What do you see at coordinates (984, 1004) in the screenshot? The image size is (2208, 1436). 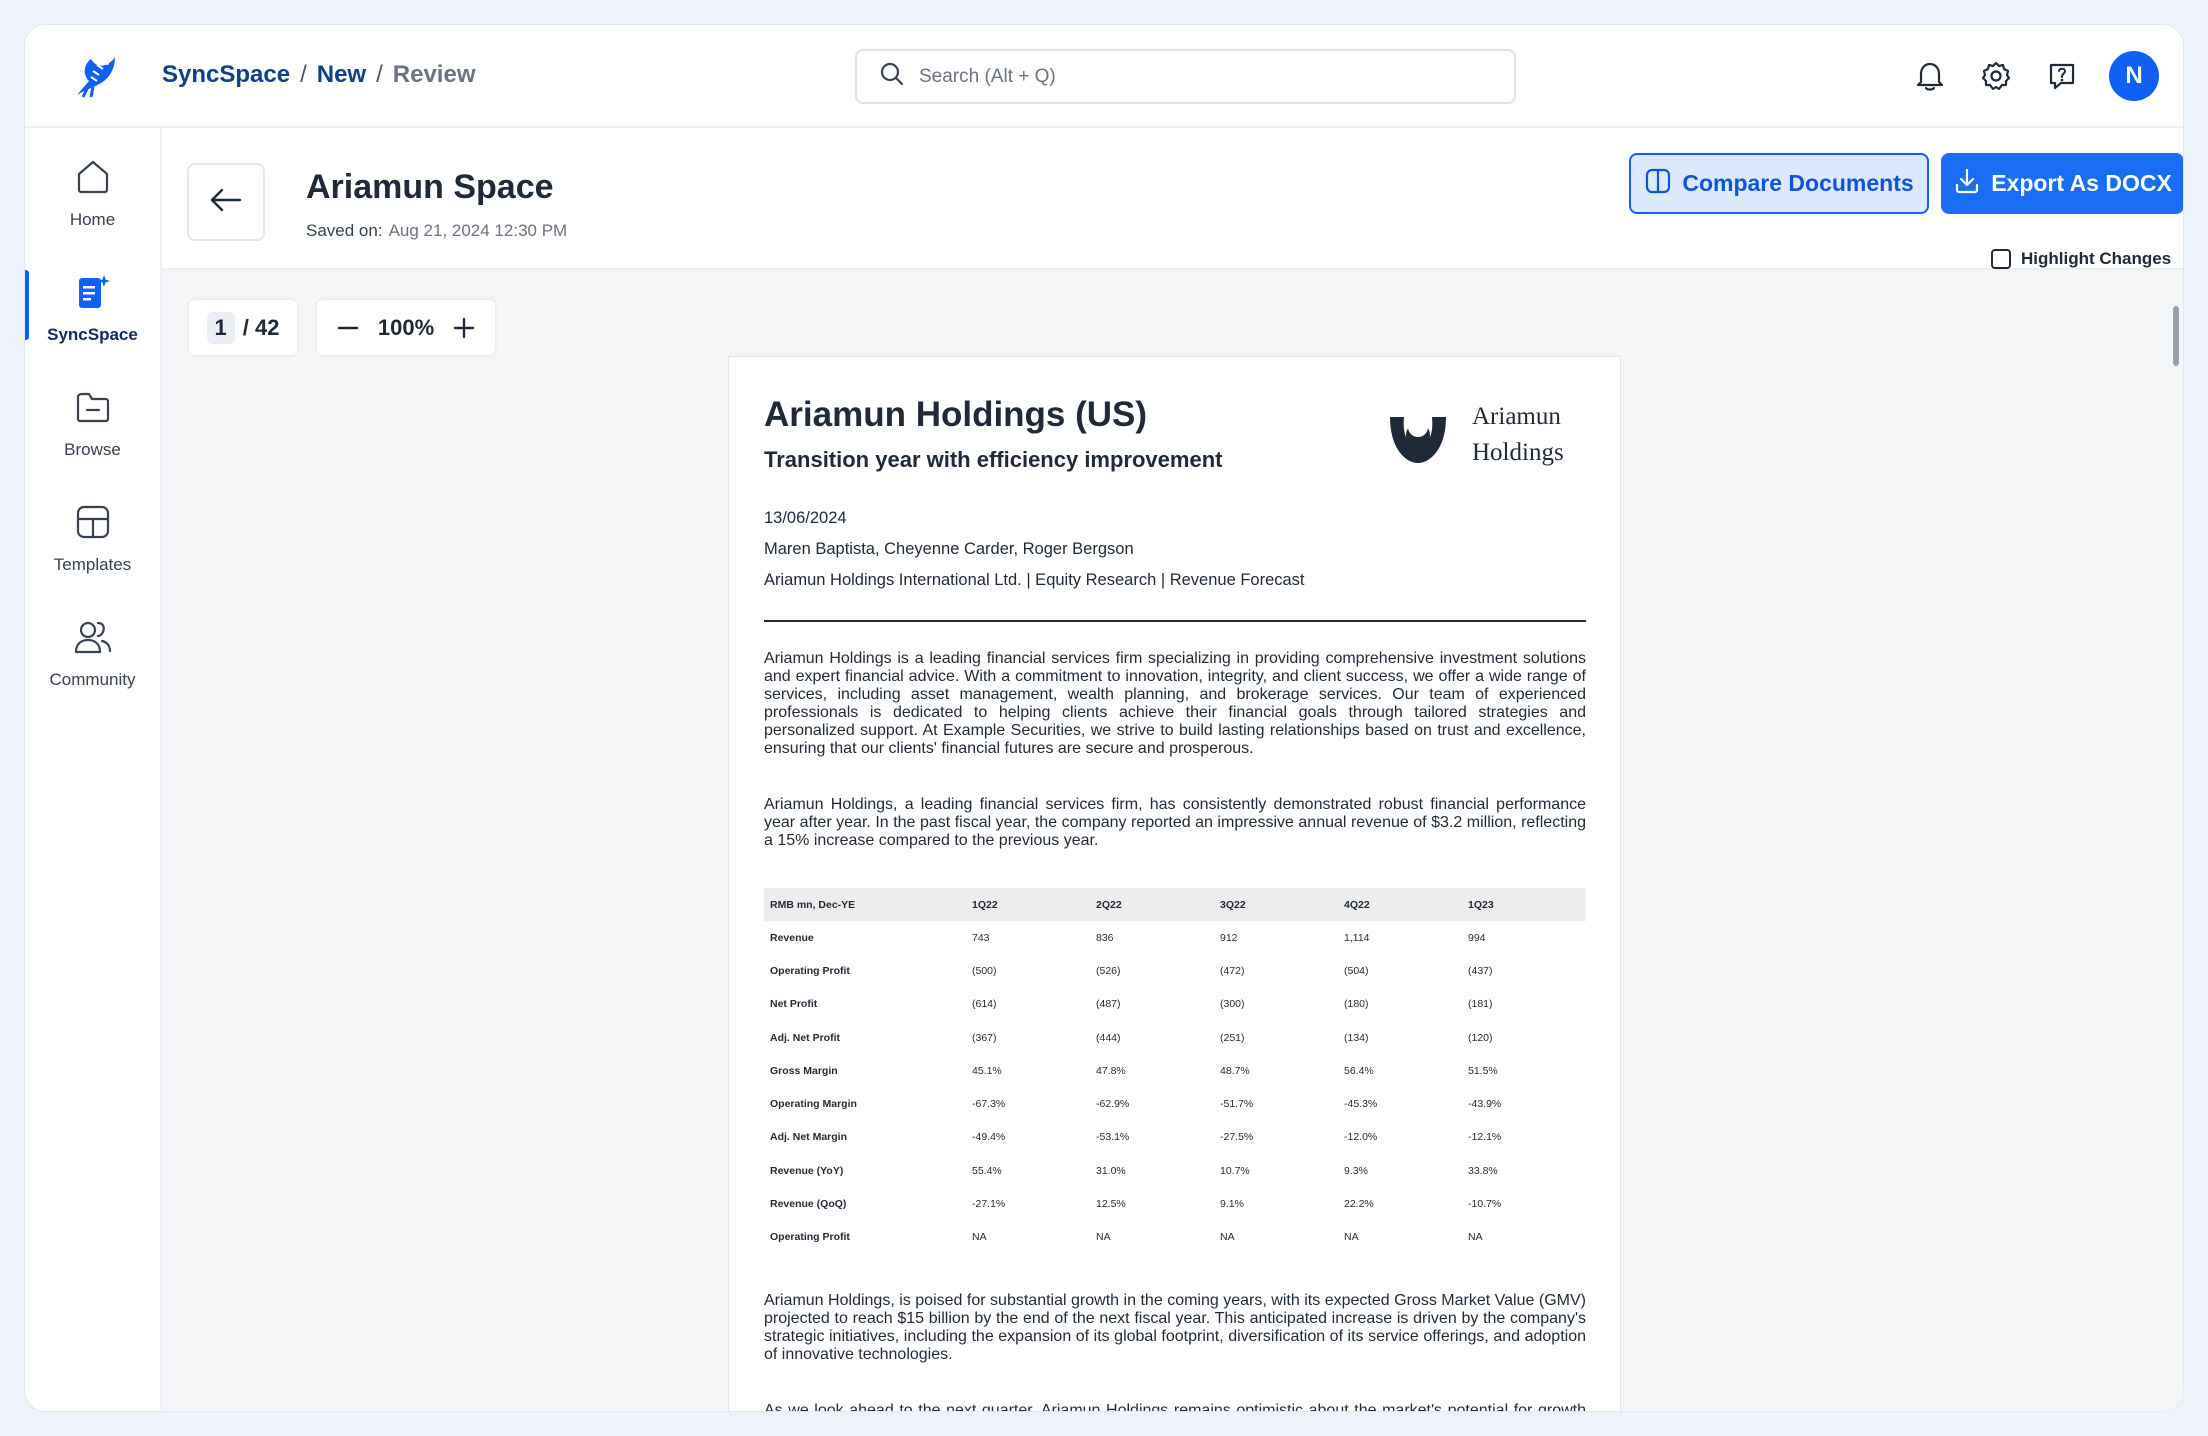 I see `table-cell: (614)` at bounding box center [984, 1004].